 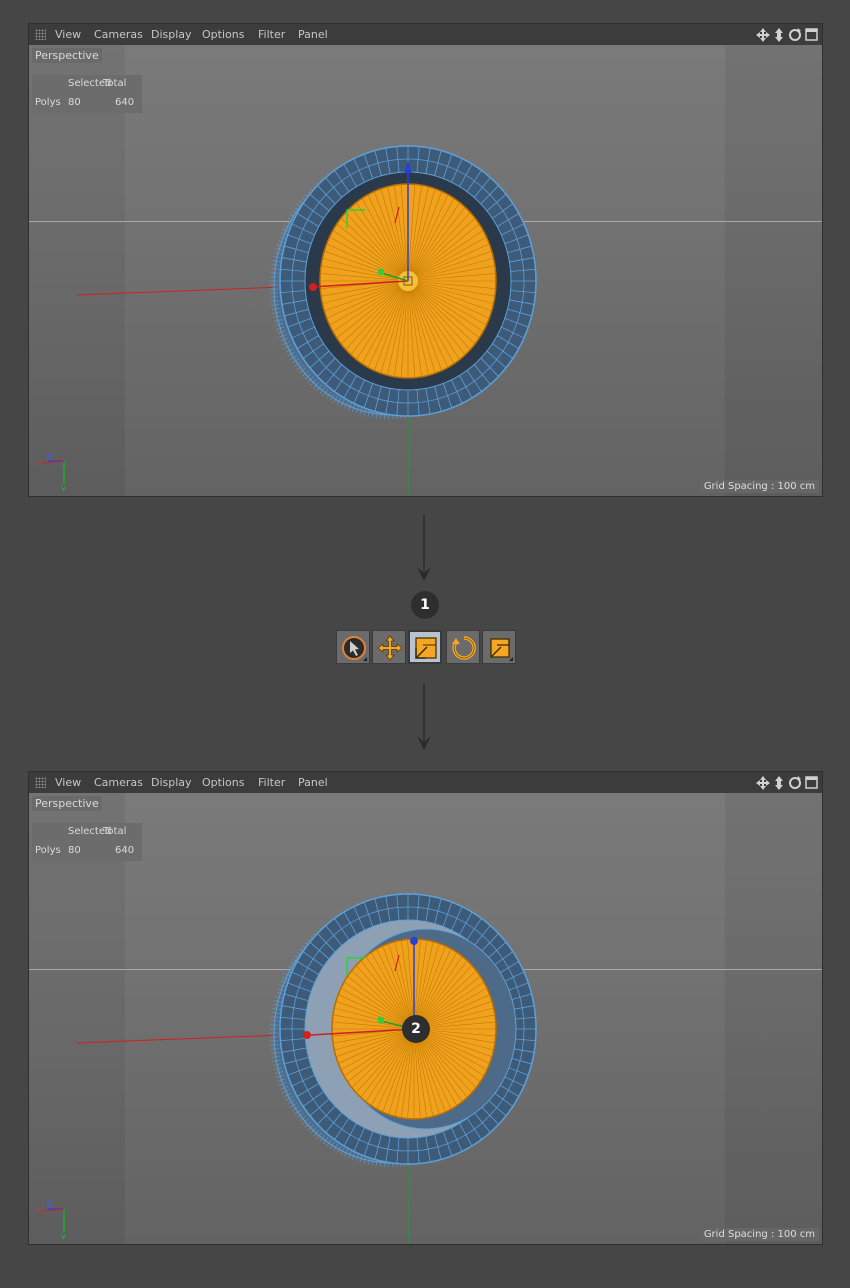 What do you see at coordinates (416, 1029) in the screenshot?
I see `step-badge-2: 2` at bounding box center [416, 1029].